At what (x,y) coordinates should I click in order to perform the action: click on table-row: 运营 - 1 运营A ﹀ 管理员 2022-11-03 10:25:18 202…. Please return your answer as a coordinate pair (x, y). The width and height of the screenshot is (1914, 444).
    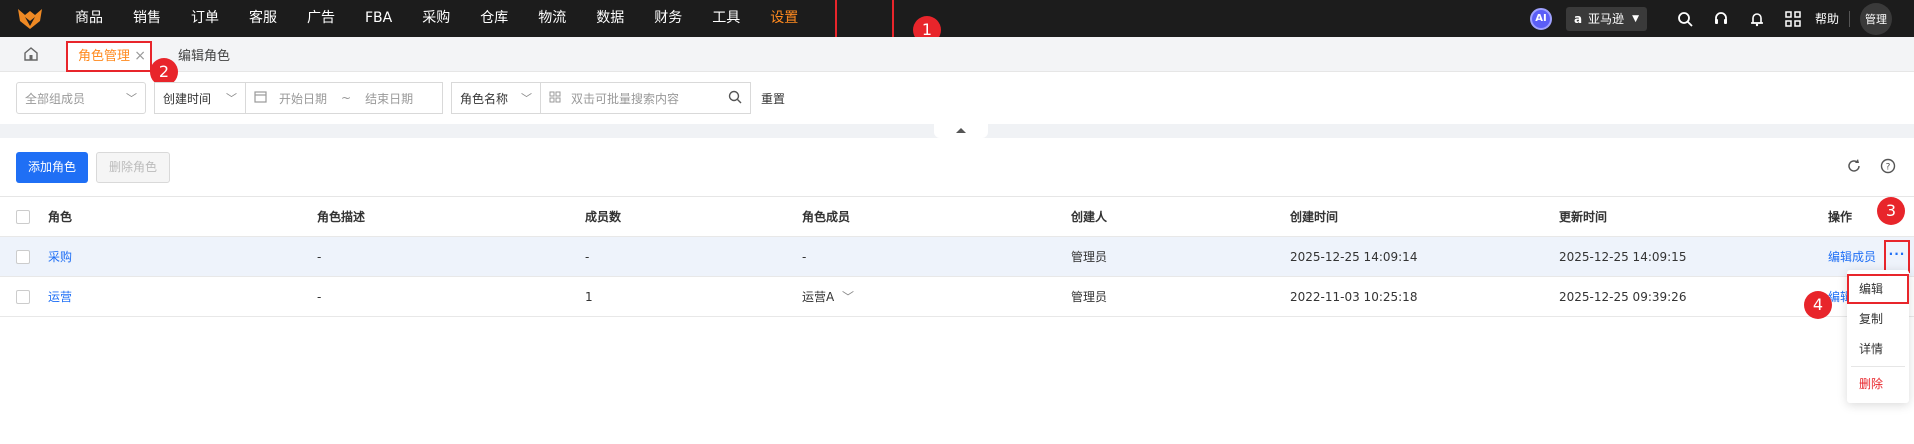
    Looking at the image, I should click on (957, 297).